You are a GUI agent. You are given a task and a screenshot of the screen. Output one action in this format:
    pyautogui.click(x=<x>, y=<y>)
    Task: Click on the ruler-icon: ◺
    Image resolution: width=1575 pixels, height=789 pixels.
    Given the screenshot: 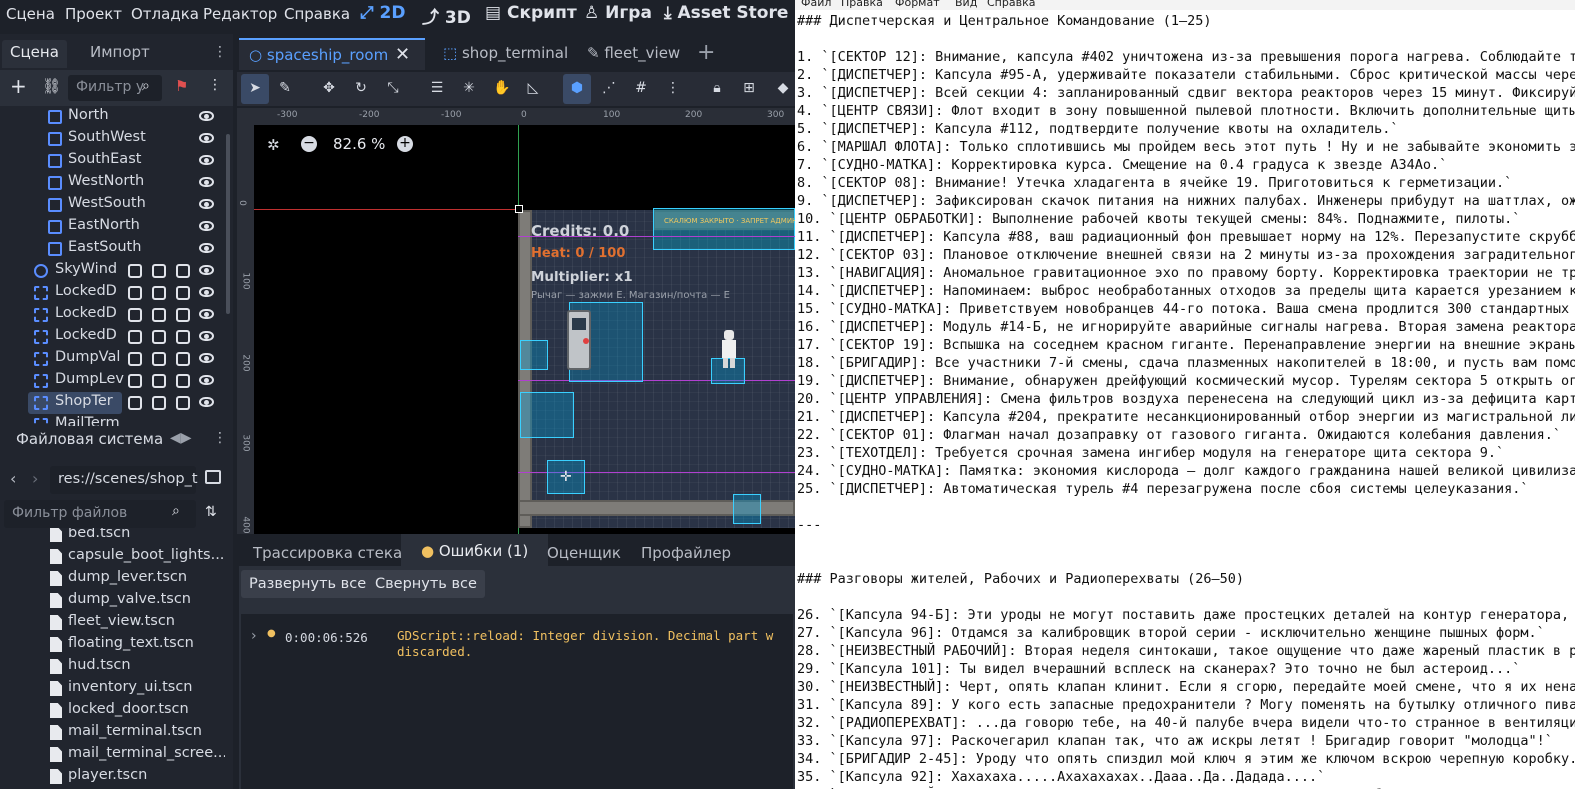 What is the action you would take?
    pyautogui.click(x=533, y=88)
    